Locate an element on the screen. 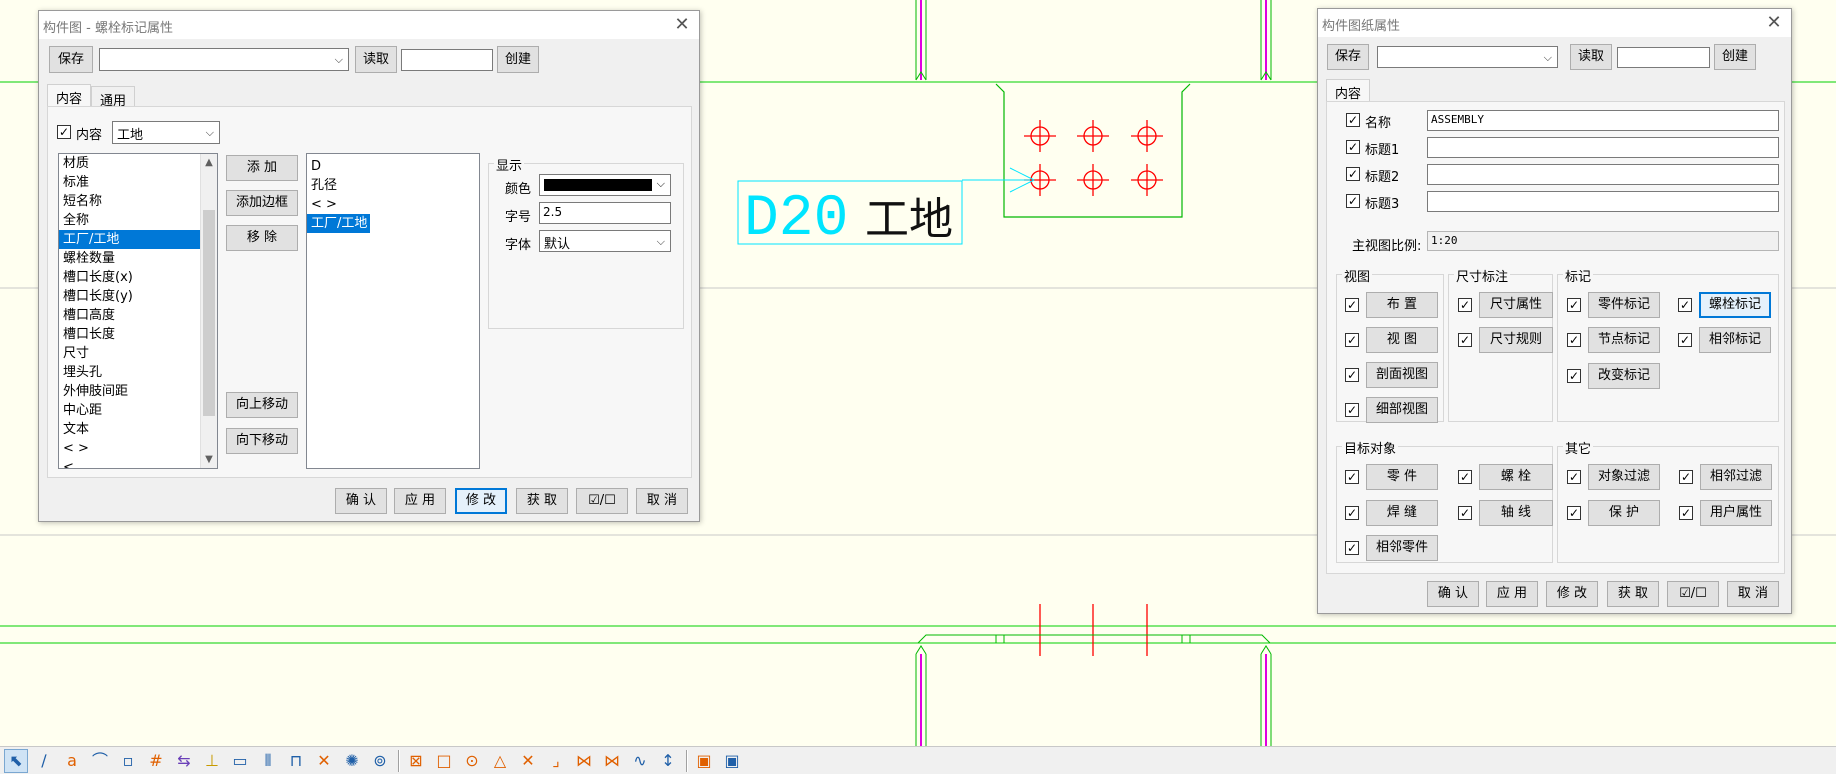 Image resolution: width=1836 pixels, height=774 pixels. mark-button: 相邻标记 is located at coordinates (1735, 340).